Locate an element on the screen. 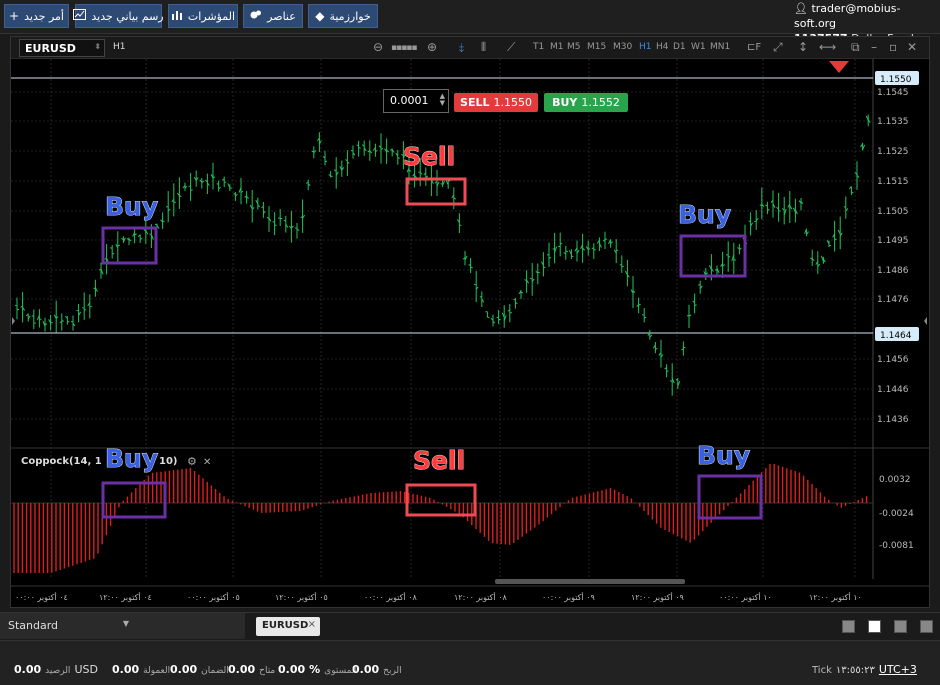  user-icon: 👤︎ is located at coordinates (801, 8).